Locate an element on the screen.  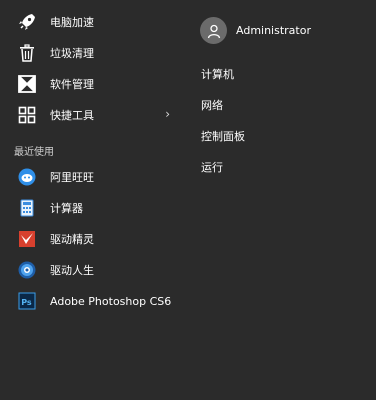
recent-item-driver-genius: 驱动精灵 is located at coordinates (96, 239).